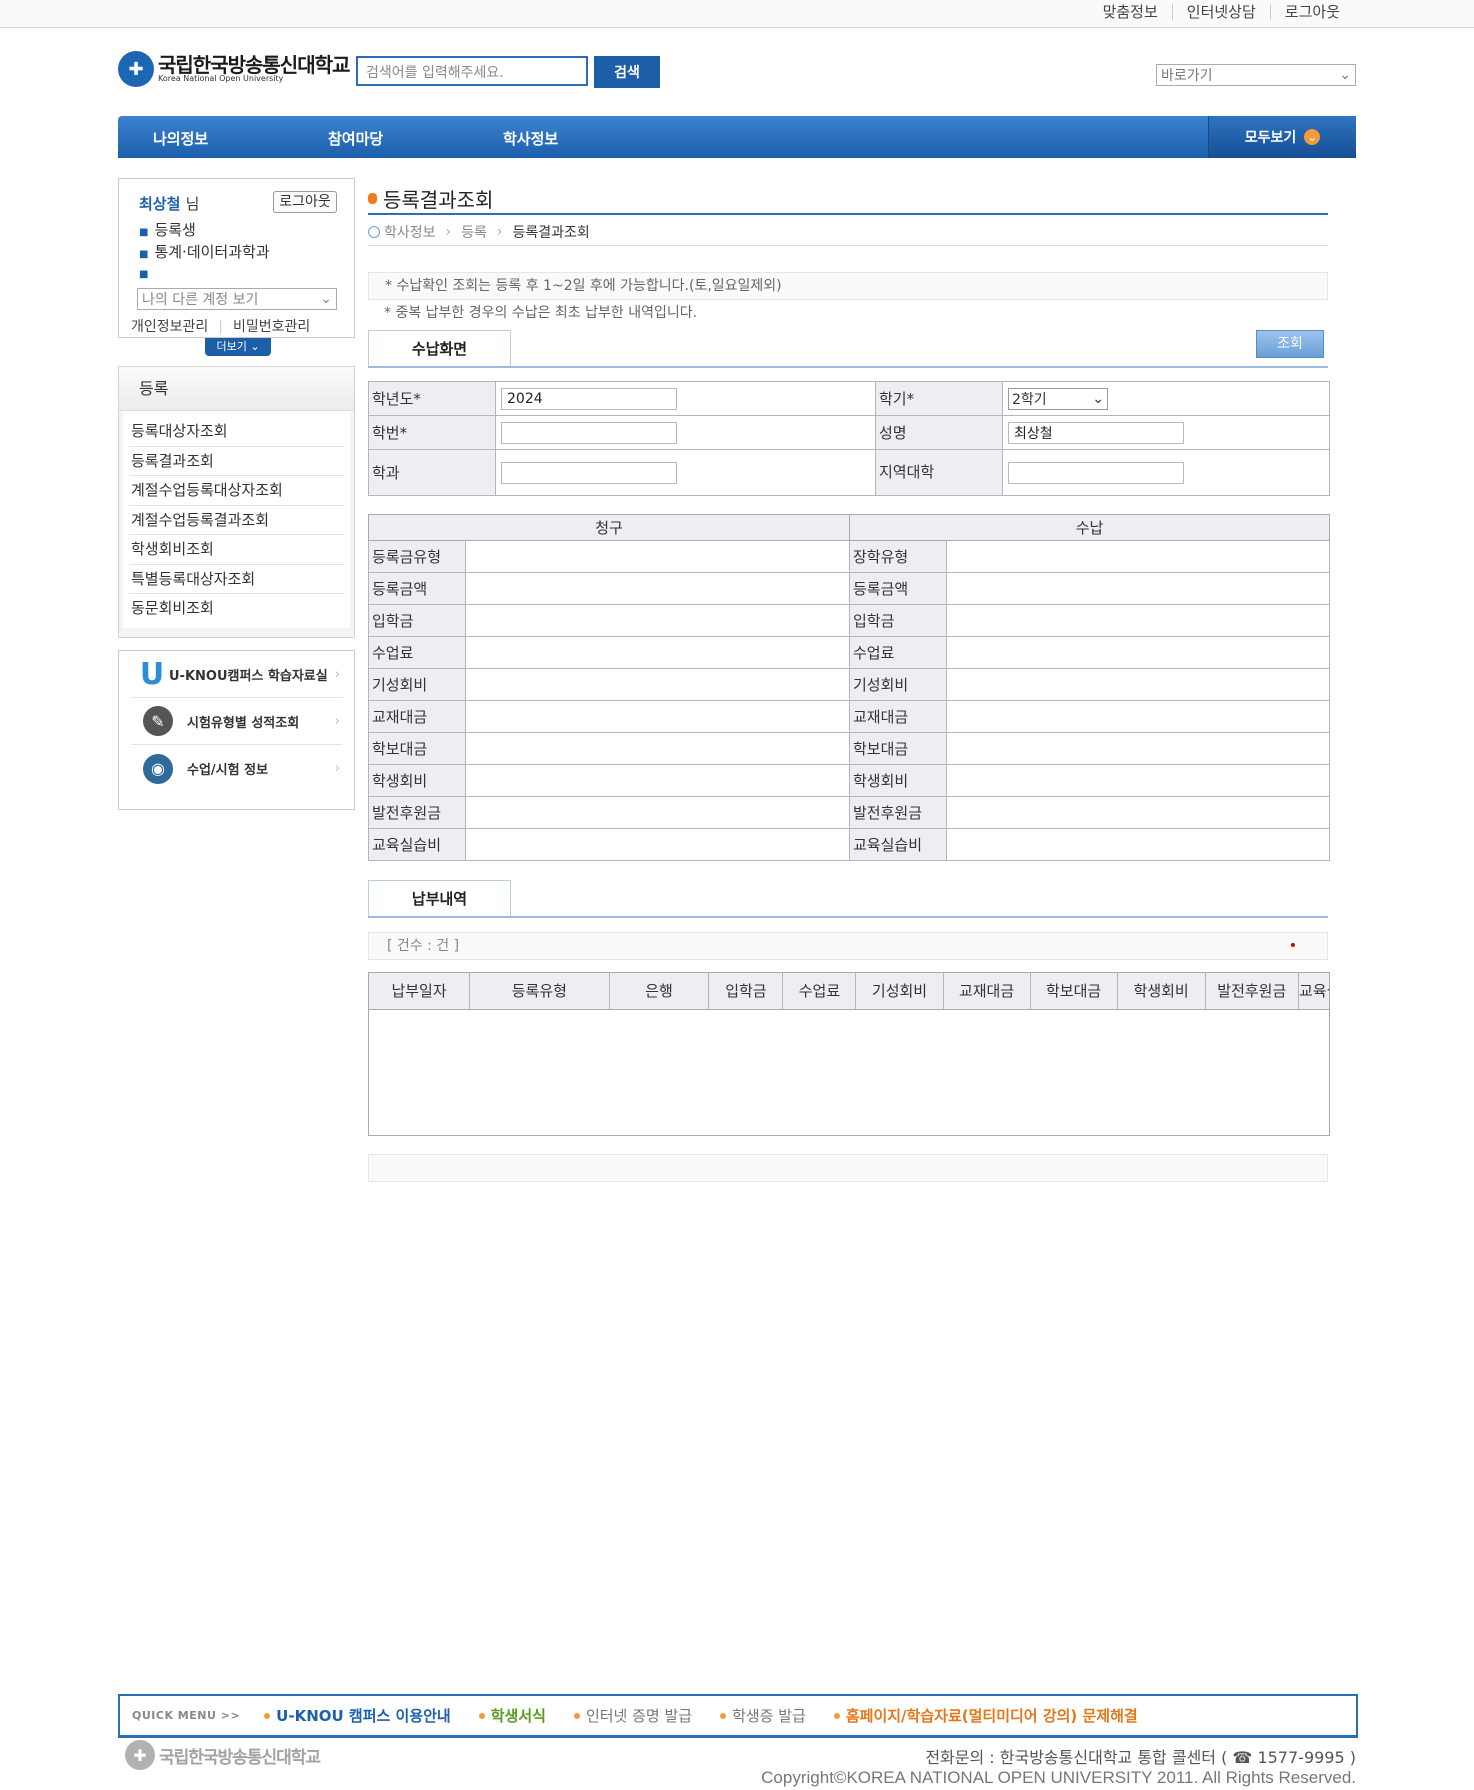  I want to click on quick-menu-label: QUICK MENU >>, so click(186, 1715).